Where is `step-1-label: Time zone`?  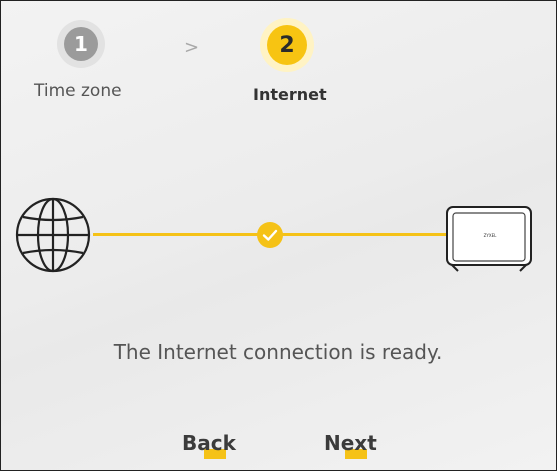 step-1-label: Time zone is located at coordinates (78, 91).